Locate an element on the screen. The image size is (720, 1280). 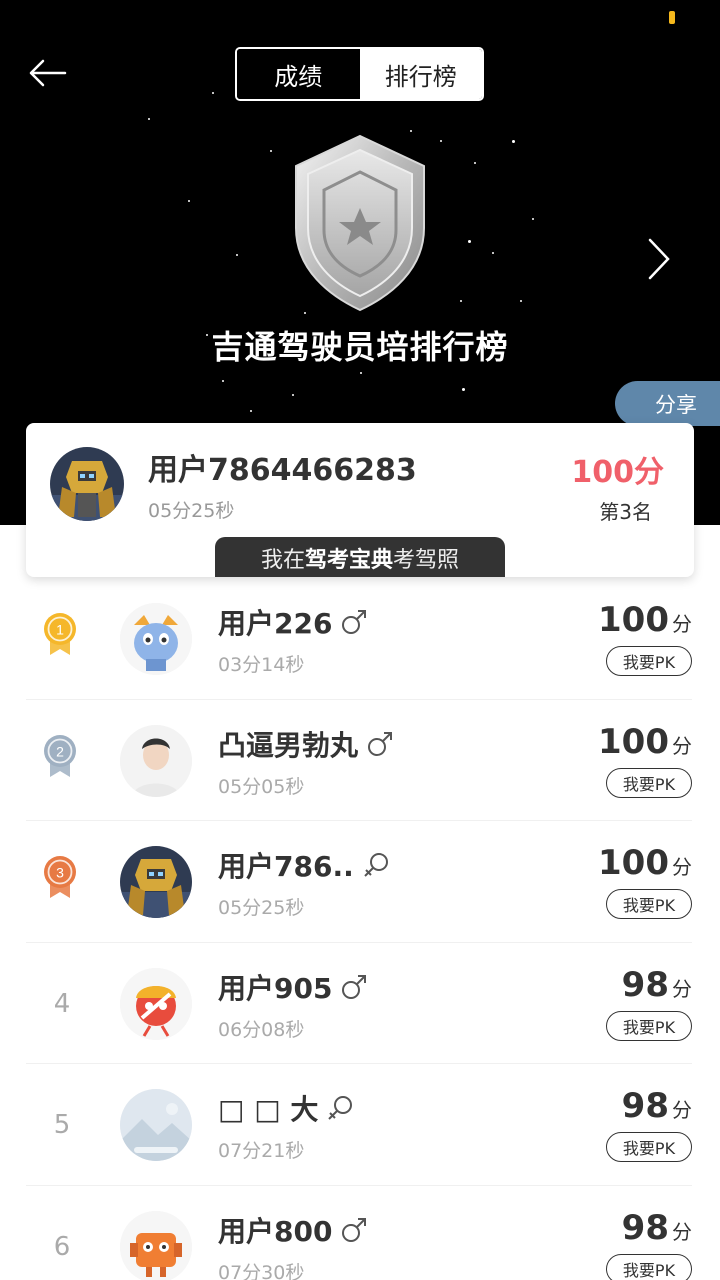
rank-number: 4 is located at coordinates (62, 1003).